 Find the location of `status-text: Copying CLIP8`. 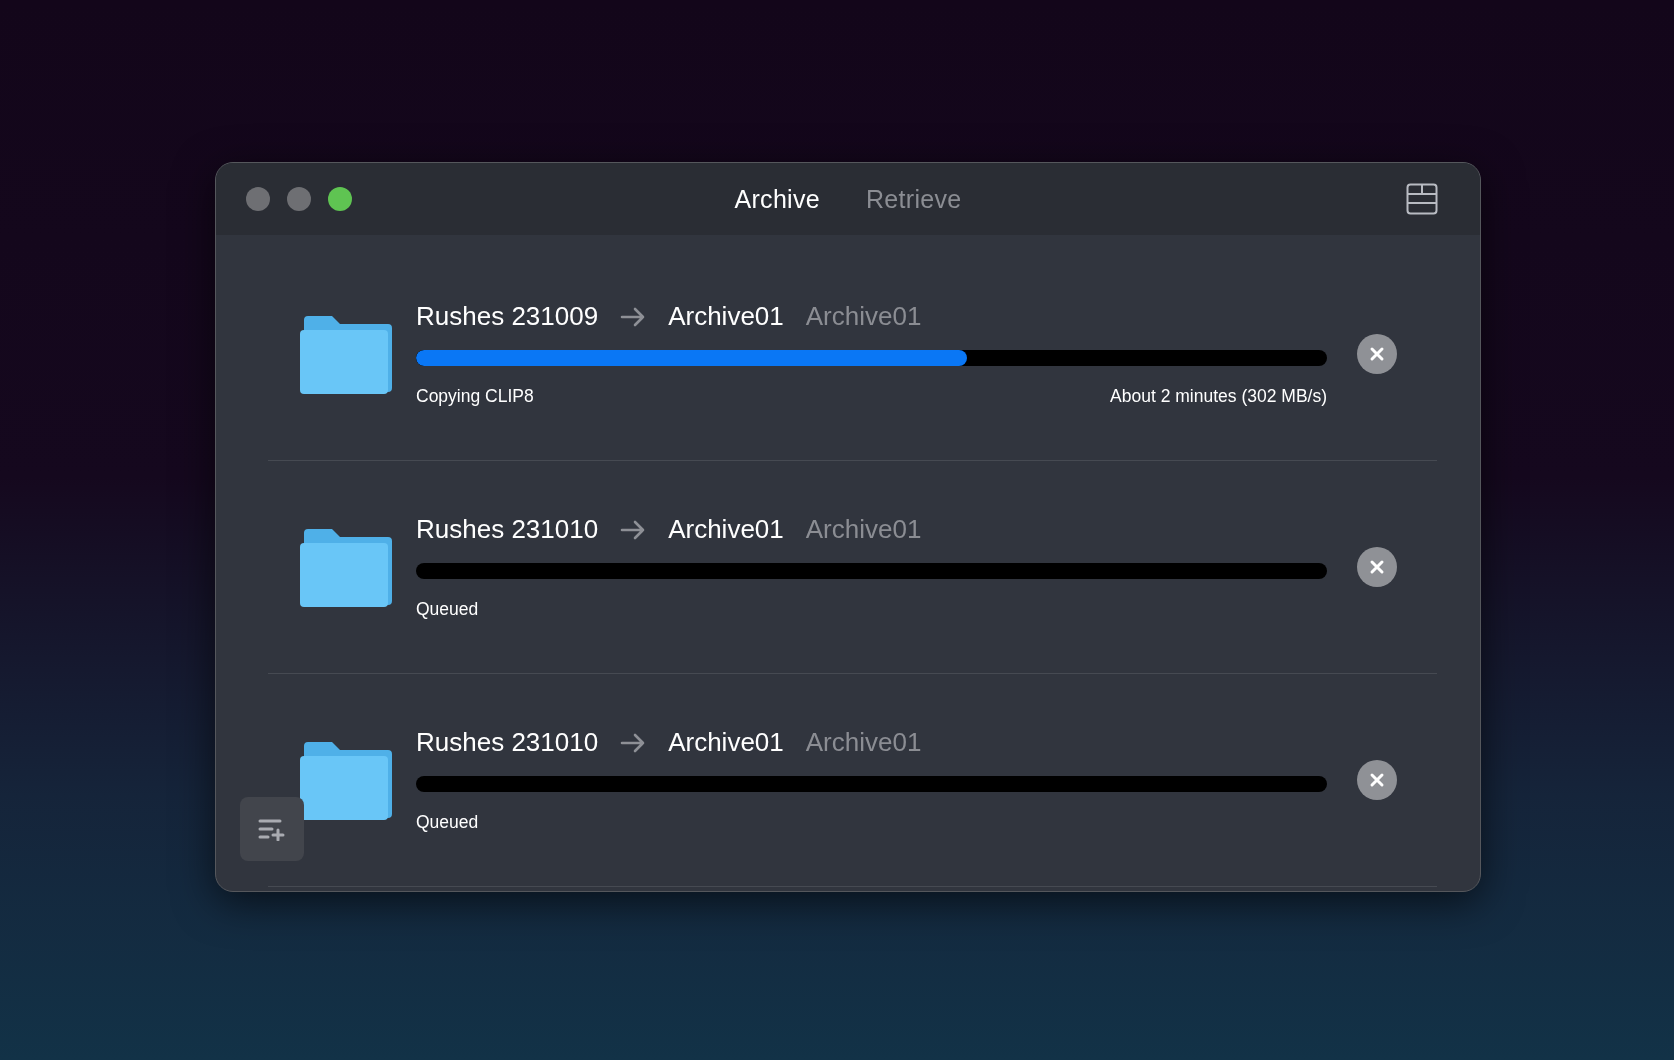

status-text: Copying CLIP8 is located at coordinates (475, 396).